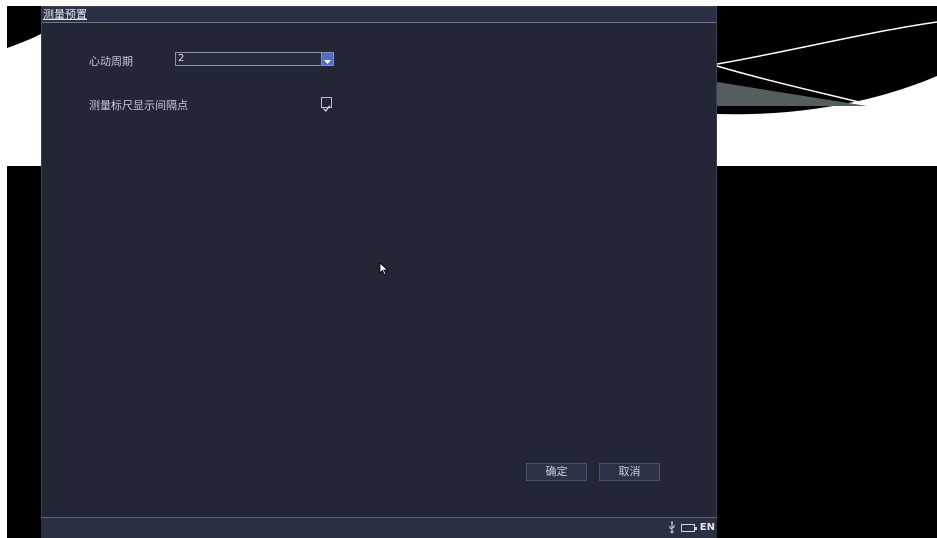 The image size is (937, 538). Describe the element at coordinates (327, 108) in the screenshot. I see `check-icon` at that location.